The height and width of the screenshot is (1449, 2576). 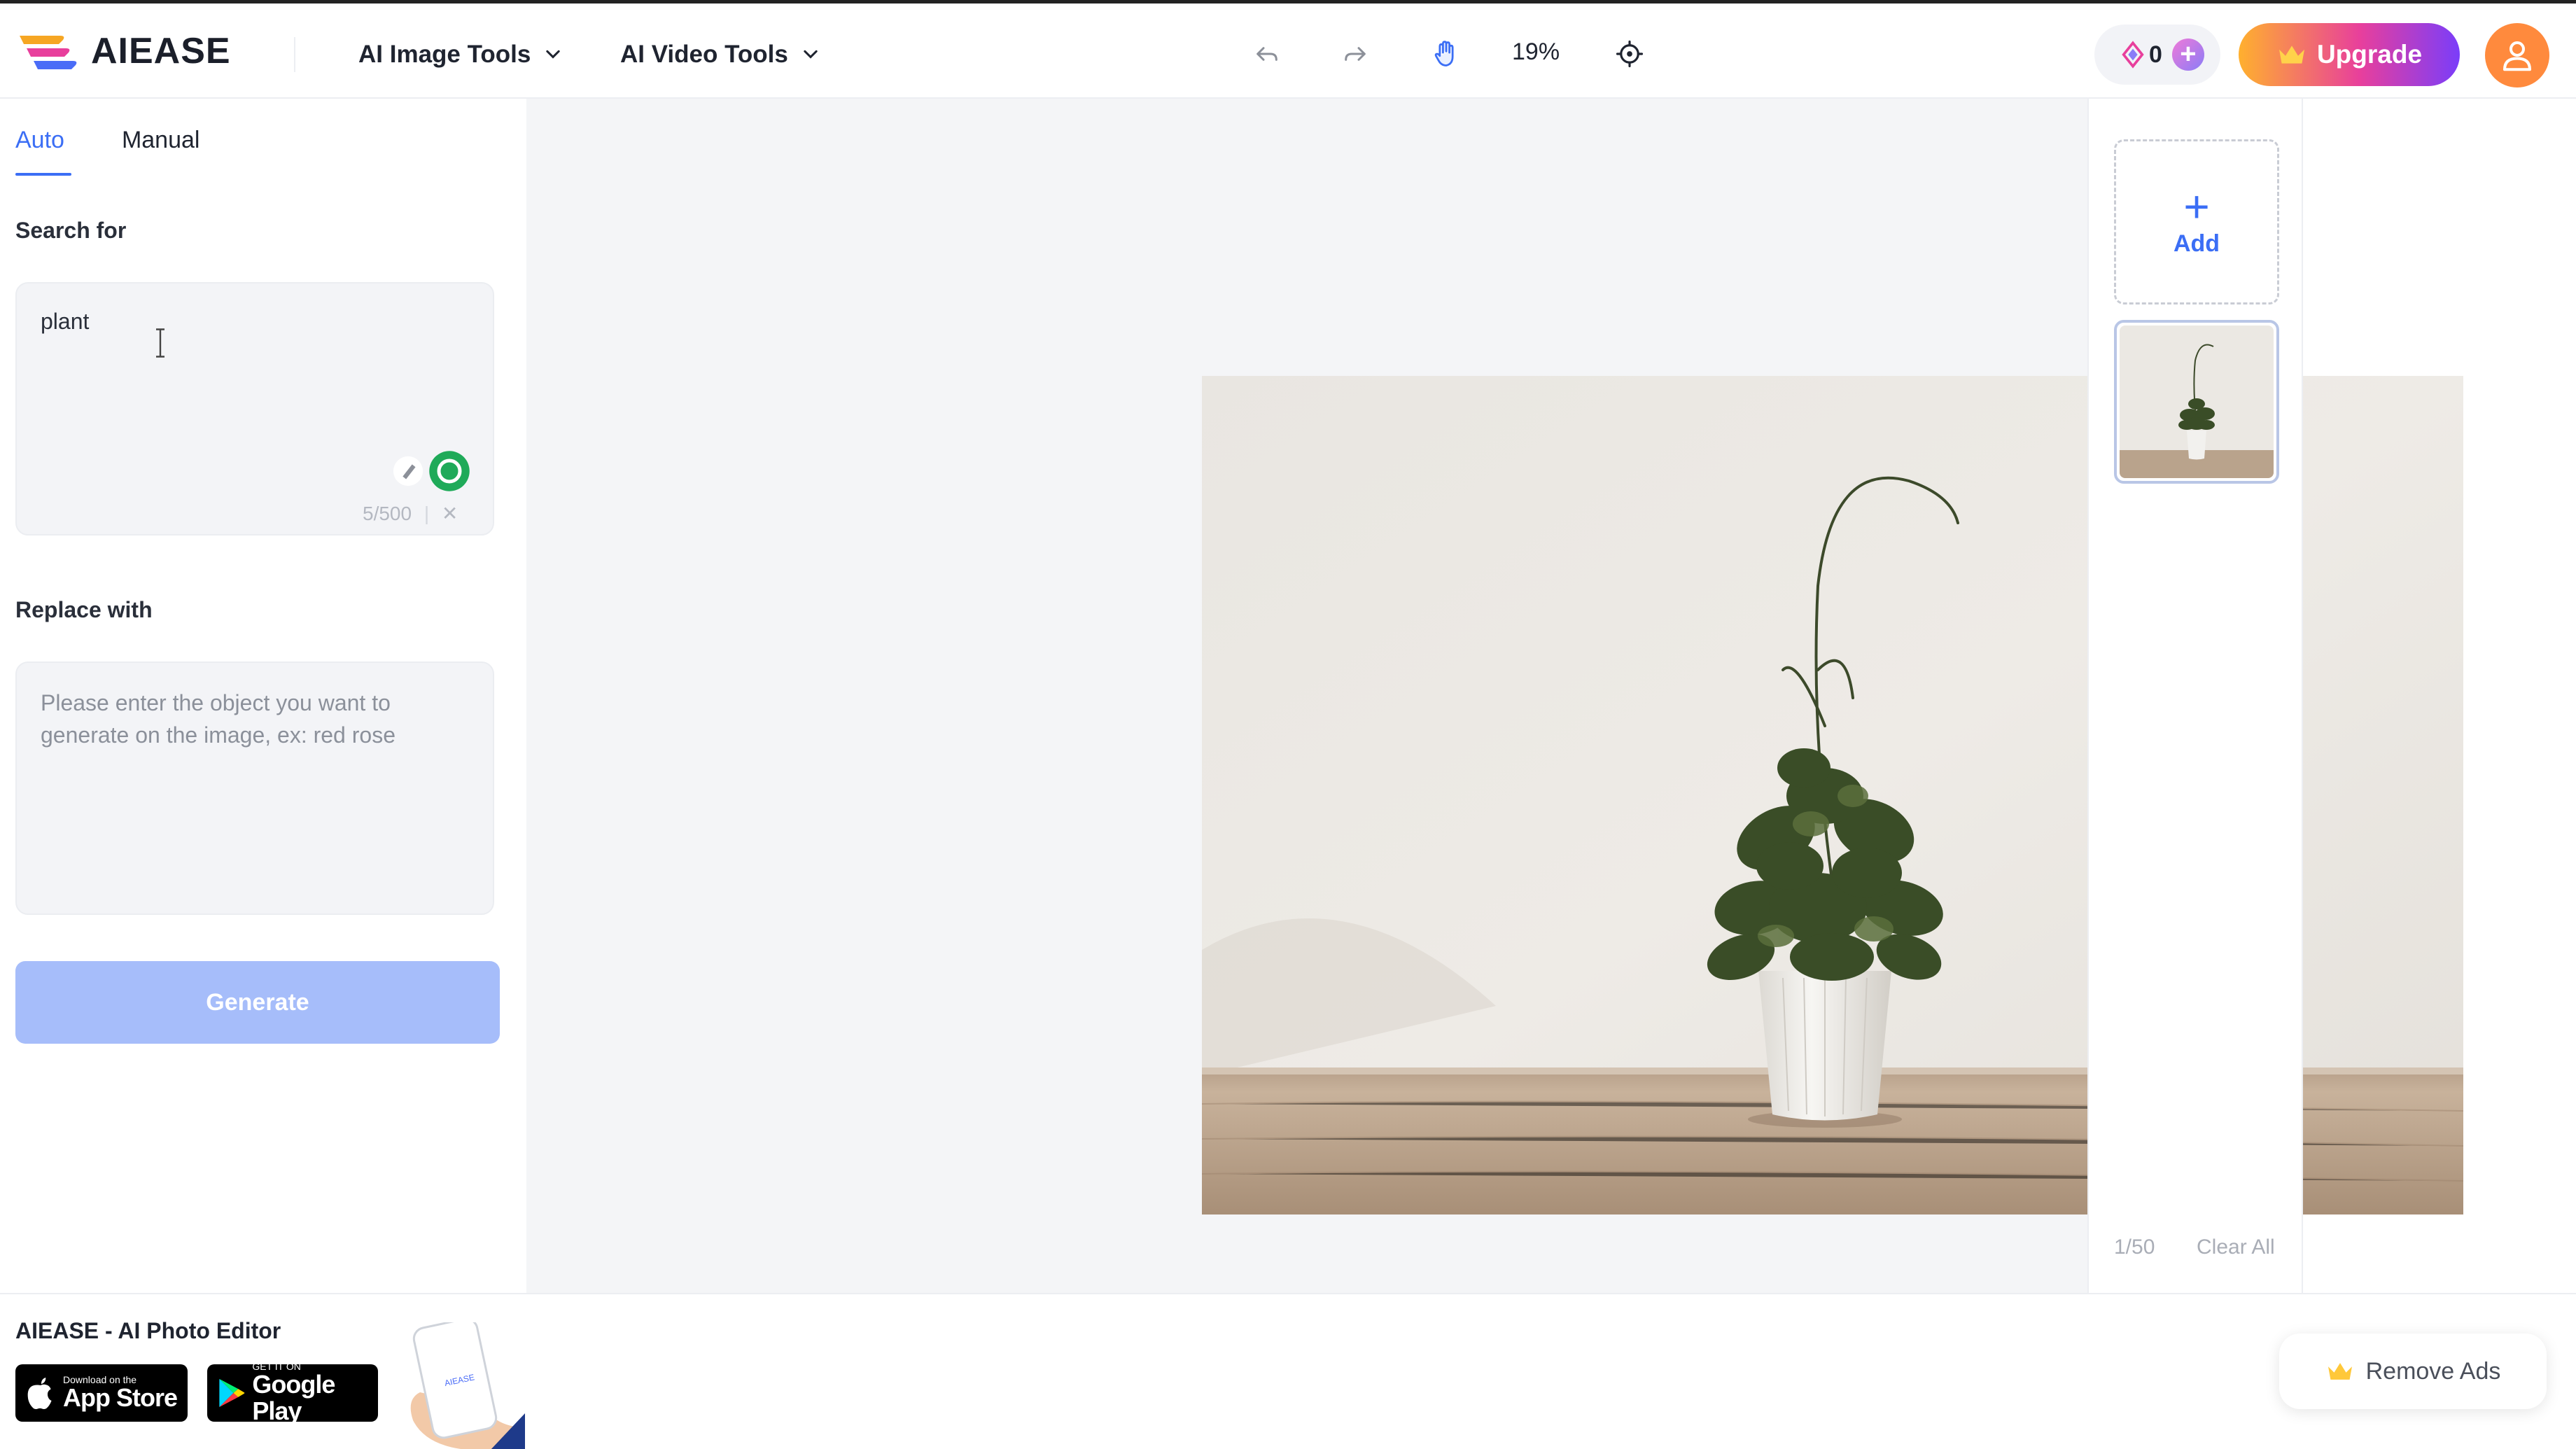 I want to click on toggle-icon, so click(x=449, y=471).